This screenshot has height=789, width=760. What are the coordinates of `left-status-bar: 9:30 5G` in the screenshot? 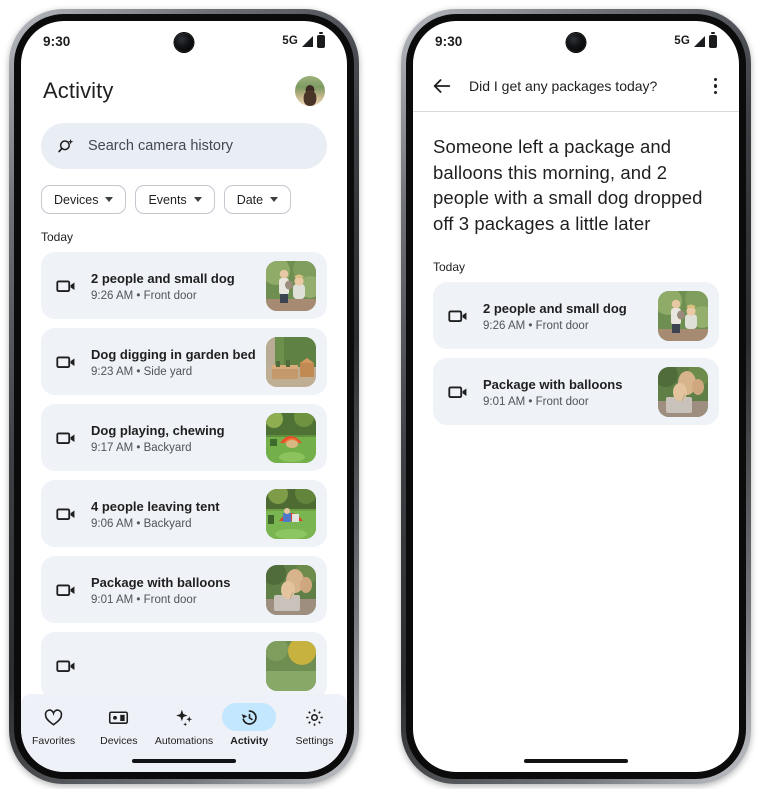 It's located at (184, 41).